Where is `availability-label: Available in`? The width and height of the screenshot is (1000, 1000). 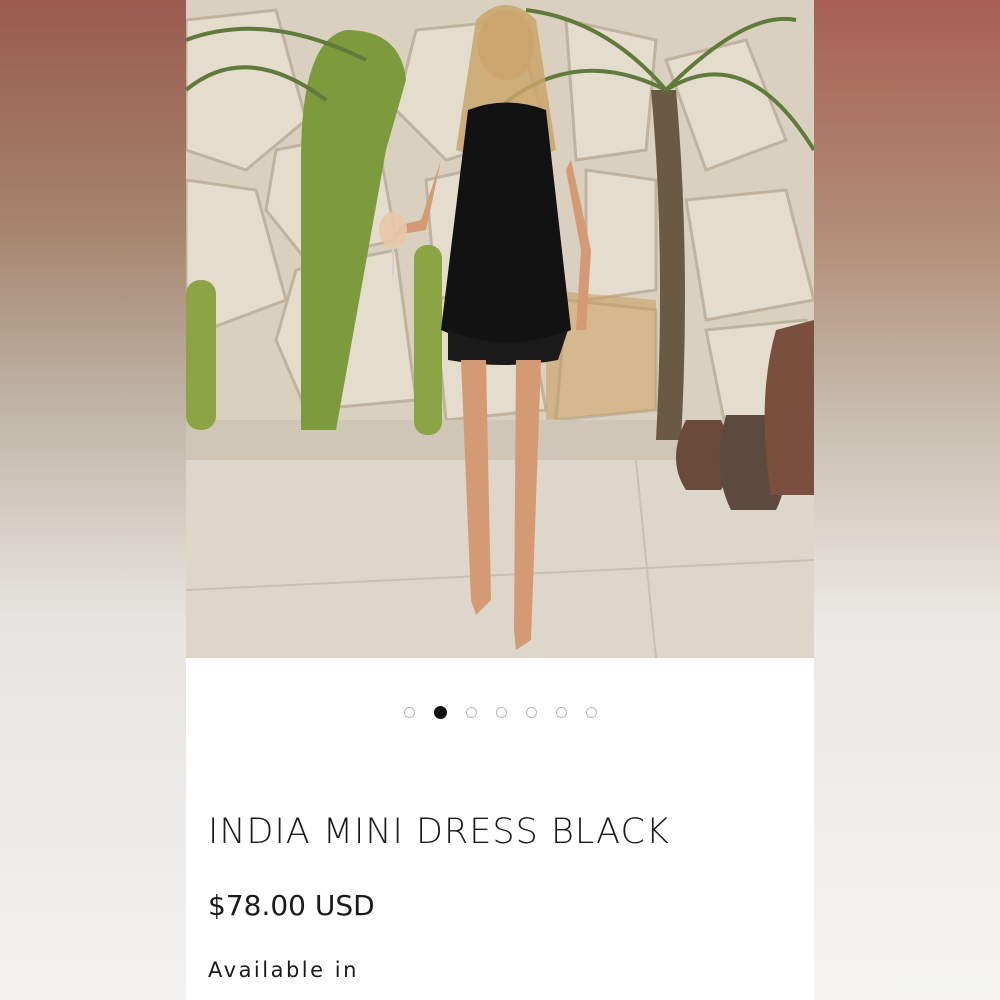
availability-label: Available in is located at coordinates (283, 970).